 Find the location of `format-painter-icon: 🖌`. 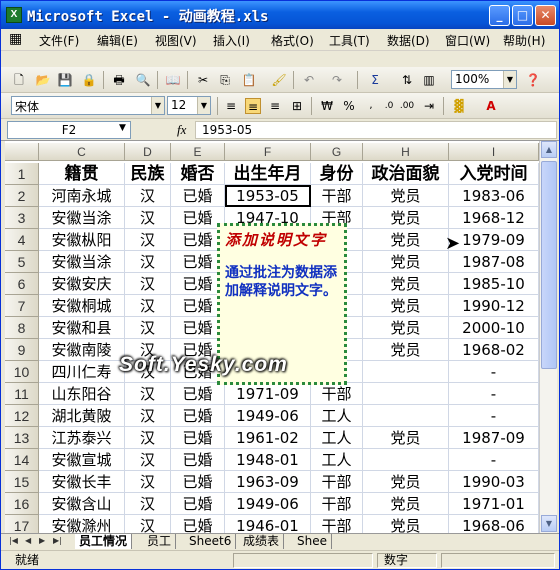

format-painter-icon: 🖌 is located at coordinates (279, 80).